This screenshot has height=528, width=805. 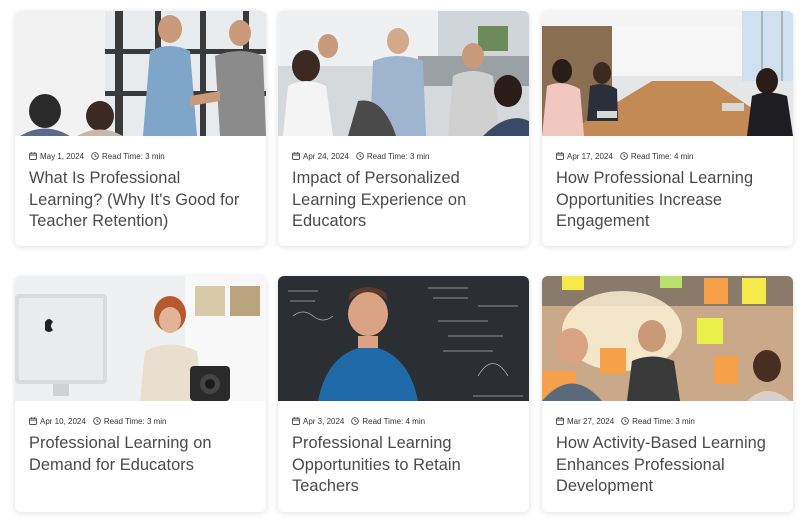 What do you see at coordinates (591, 421) in the screenshot?
I see `post-date-text: Mar 27, 2024` at bounding box center [591, 421].